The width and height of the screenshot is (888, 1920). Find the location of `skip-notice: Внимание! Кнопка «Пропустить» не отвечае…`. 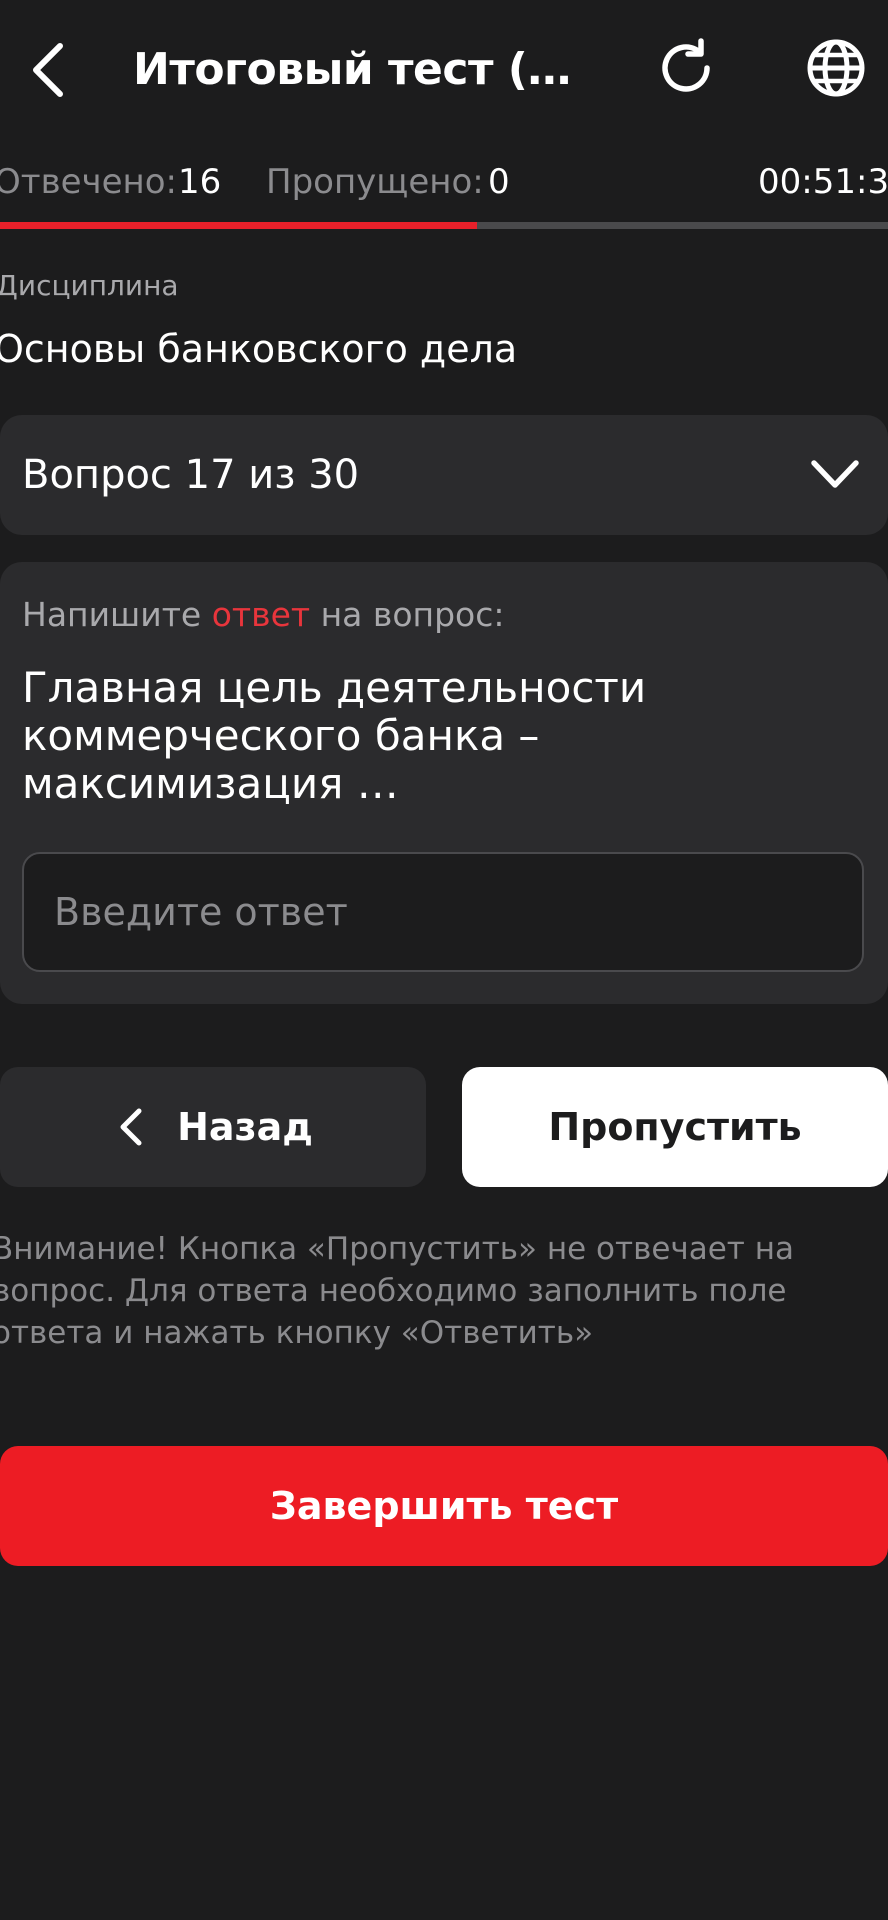

skip-notice: Внимание! Кнопка «Пропустить» не отвечае… is located at coordinates (397, 1291).